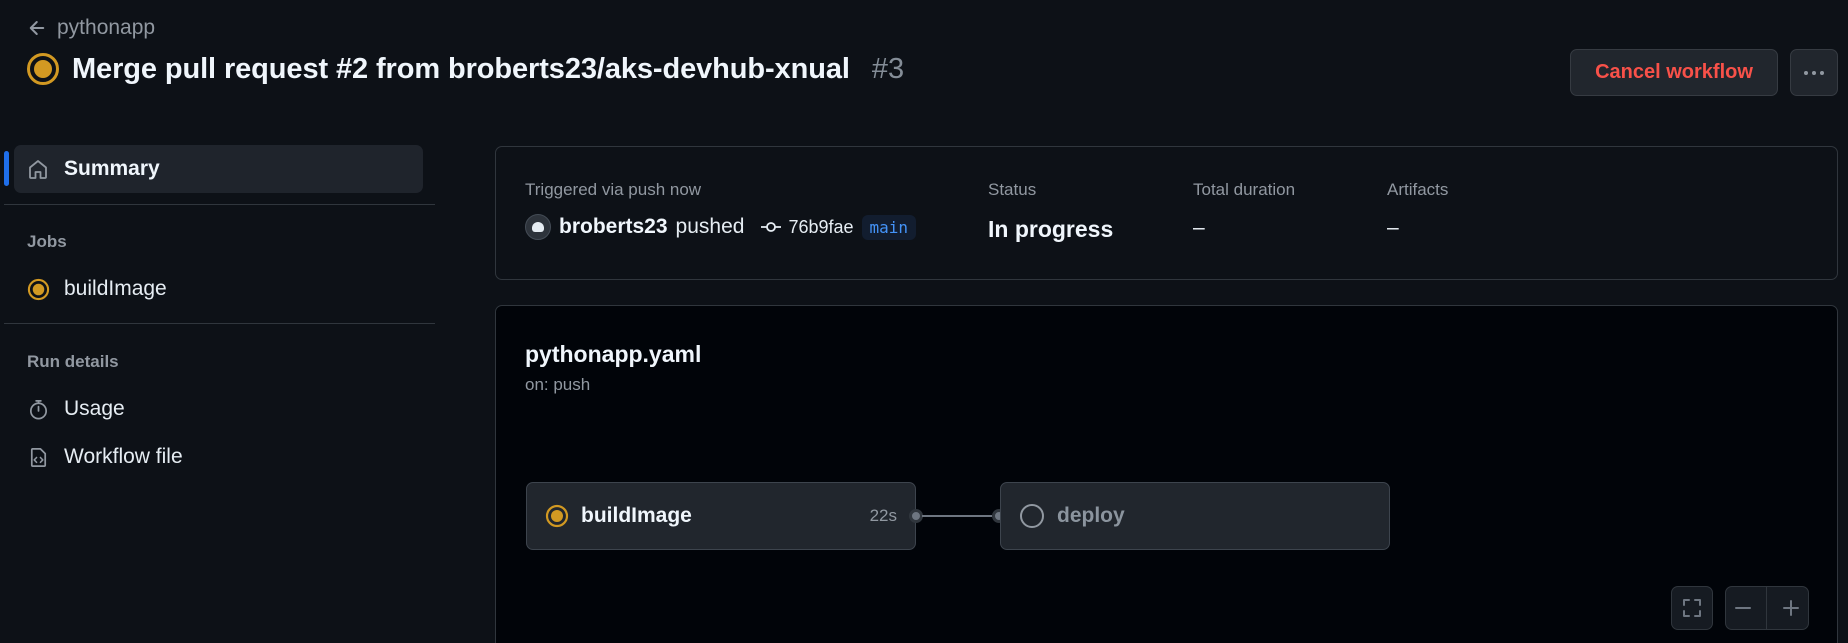 The height and width of the screenshot is (643, 1848). What do you see at coordinates (710, 226) in the screenshot?
I see `action-text: pushed` at bounding box center [710, 226].